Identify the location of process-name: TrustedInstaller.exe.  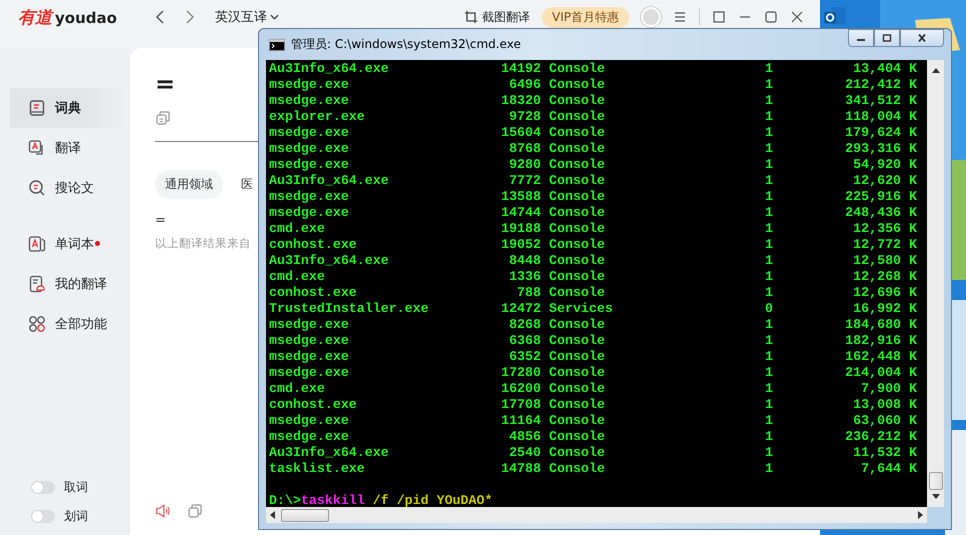
(349, 309).